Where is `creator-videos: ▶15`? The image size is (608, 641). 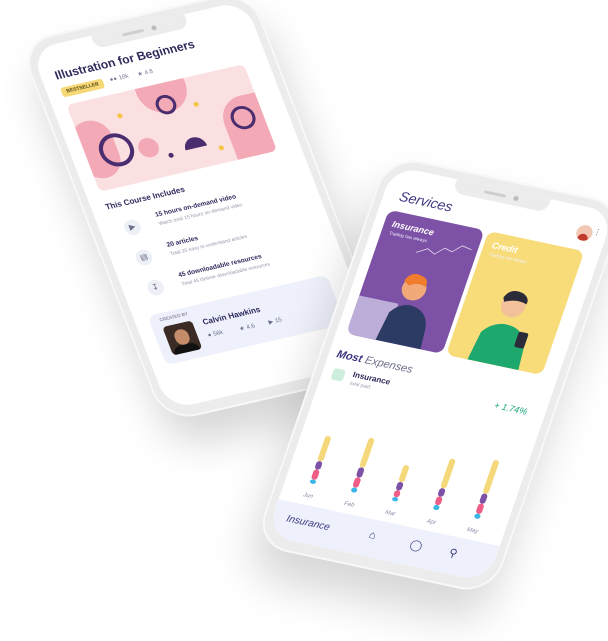 creator-videos: ▶15 is located at coordinates (275, 321).